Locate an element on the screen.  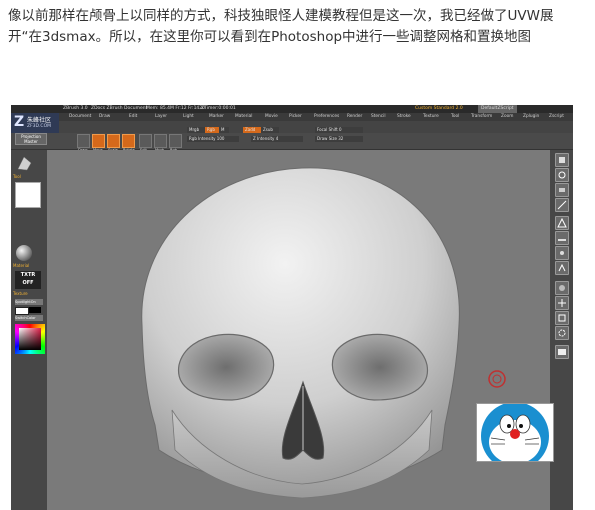
menu-picker: Picker is located at coordinates (295, 117).